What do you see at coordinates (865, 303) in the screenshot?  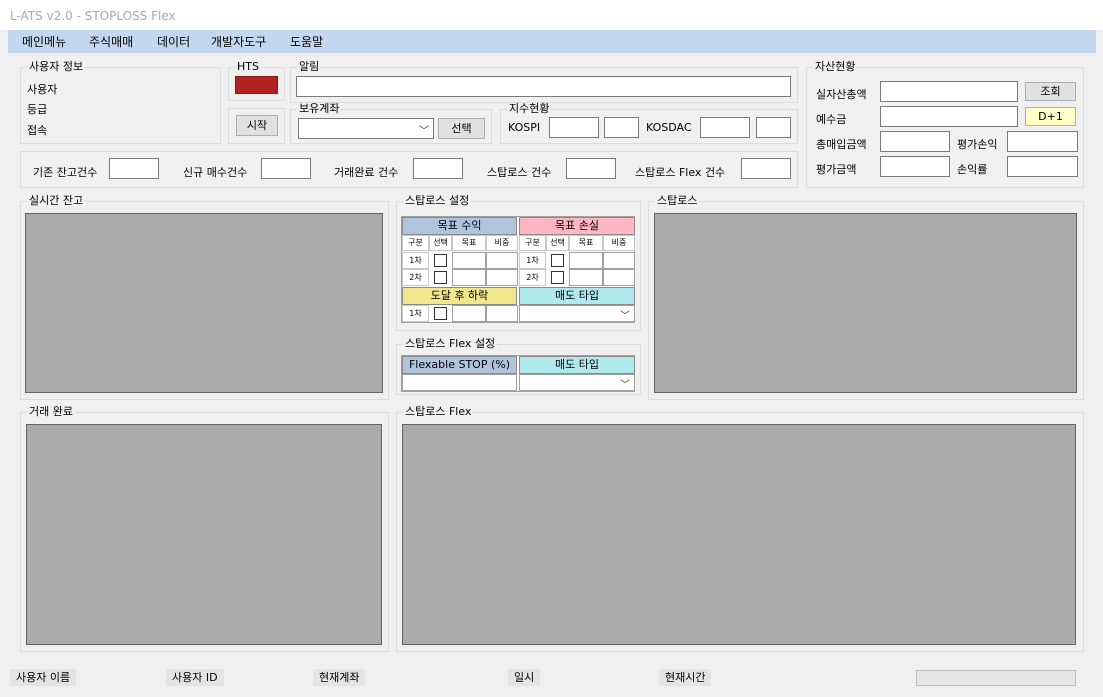 I see `stoploss-grid` at bounding box center [865, 303].